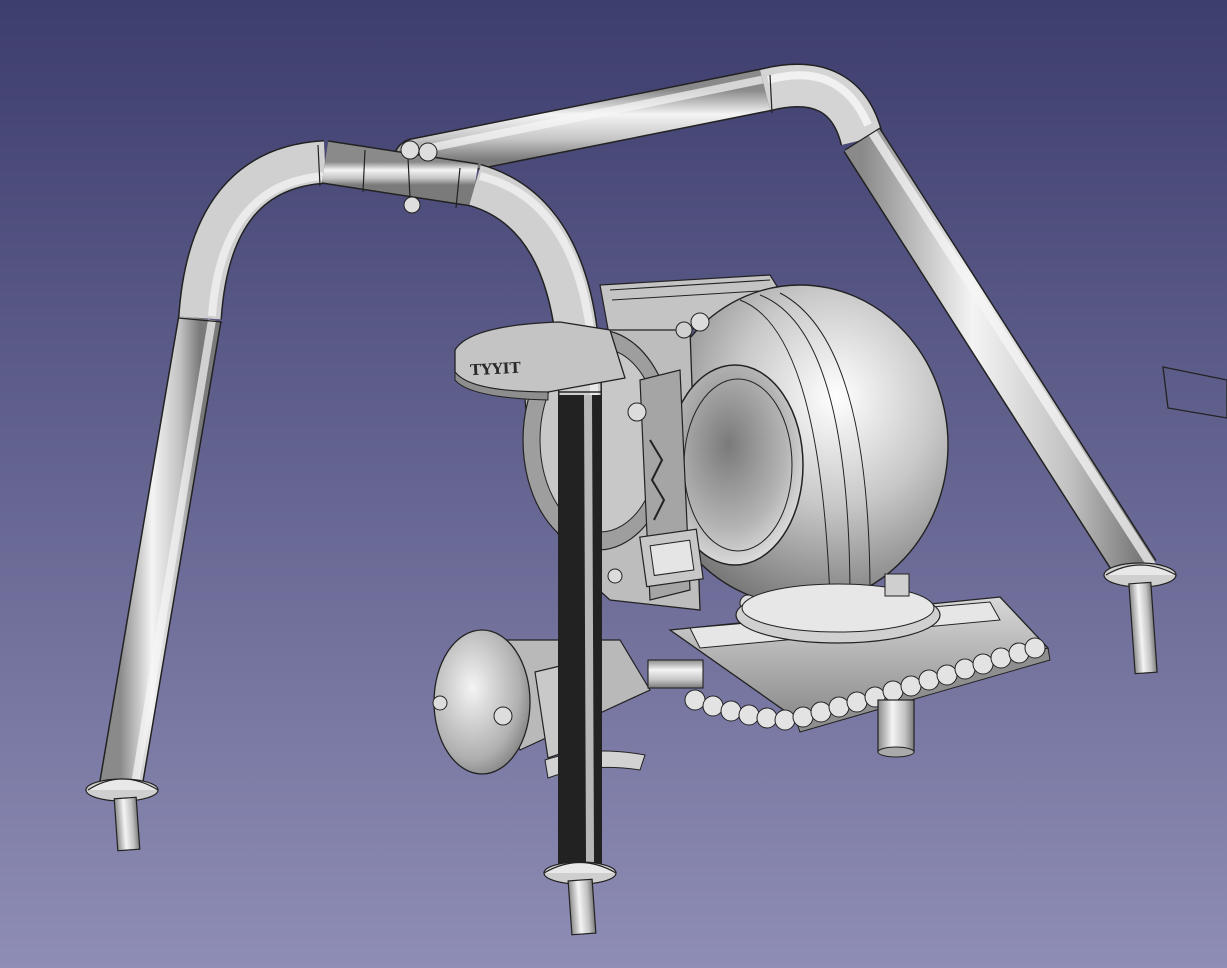 This screenshot has height=968, width=1227. I want to click on emblem-text: TYYIT, so click(496, 369).